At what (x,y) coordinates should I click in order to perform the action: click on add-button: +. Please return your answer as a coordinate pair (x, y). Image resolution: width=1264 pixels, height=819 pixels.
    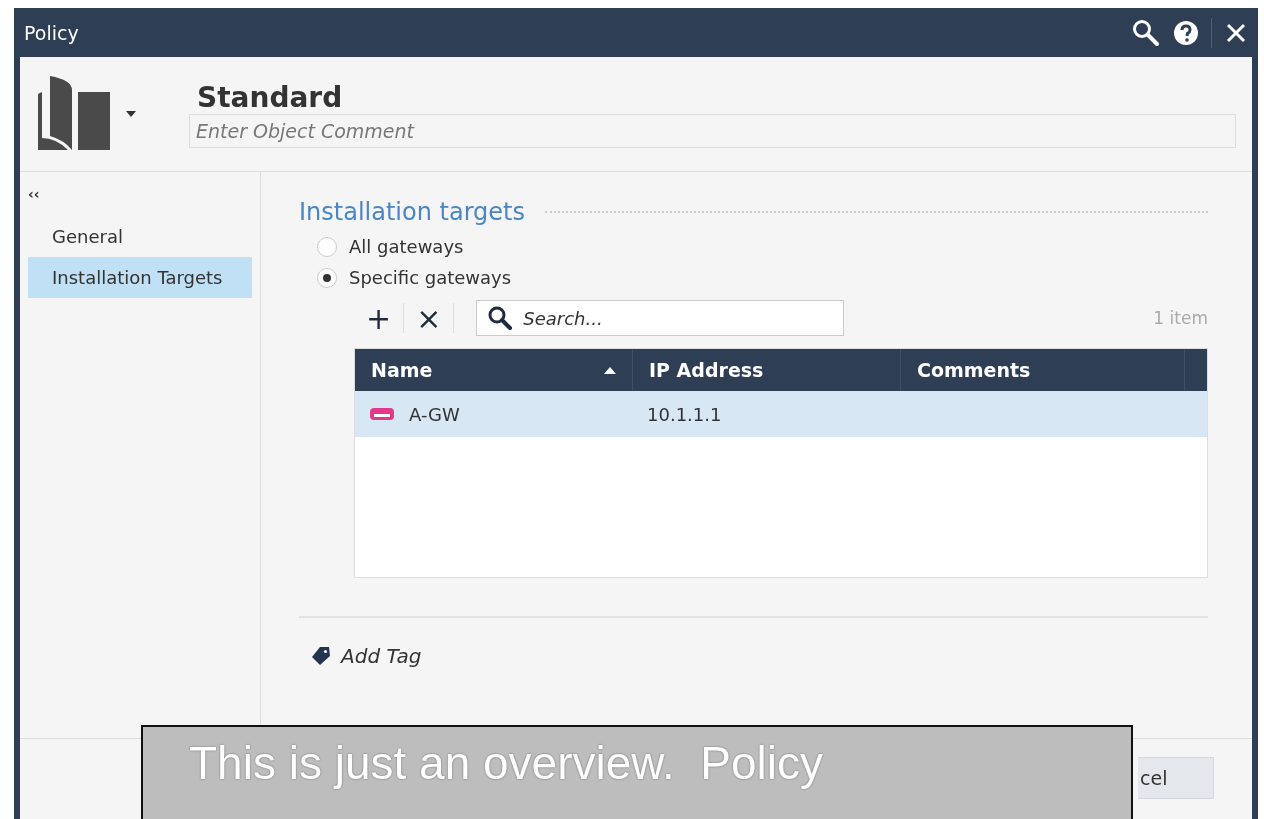
    Looking at the image, I should click on (379, 318).